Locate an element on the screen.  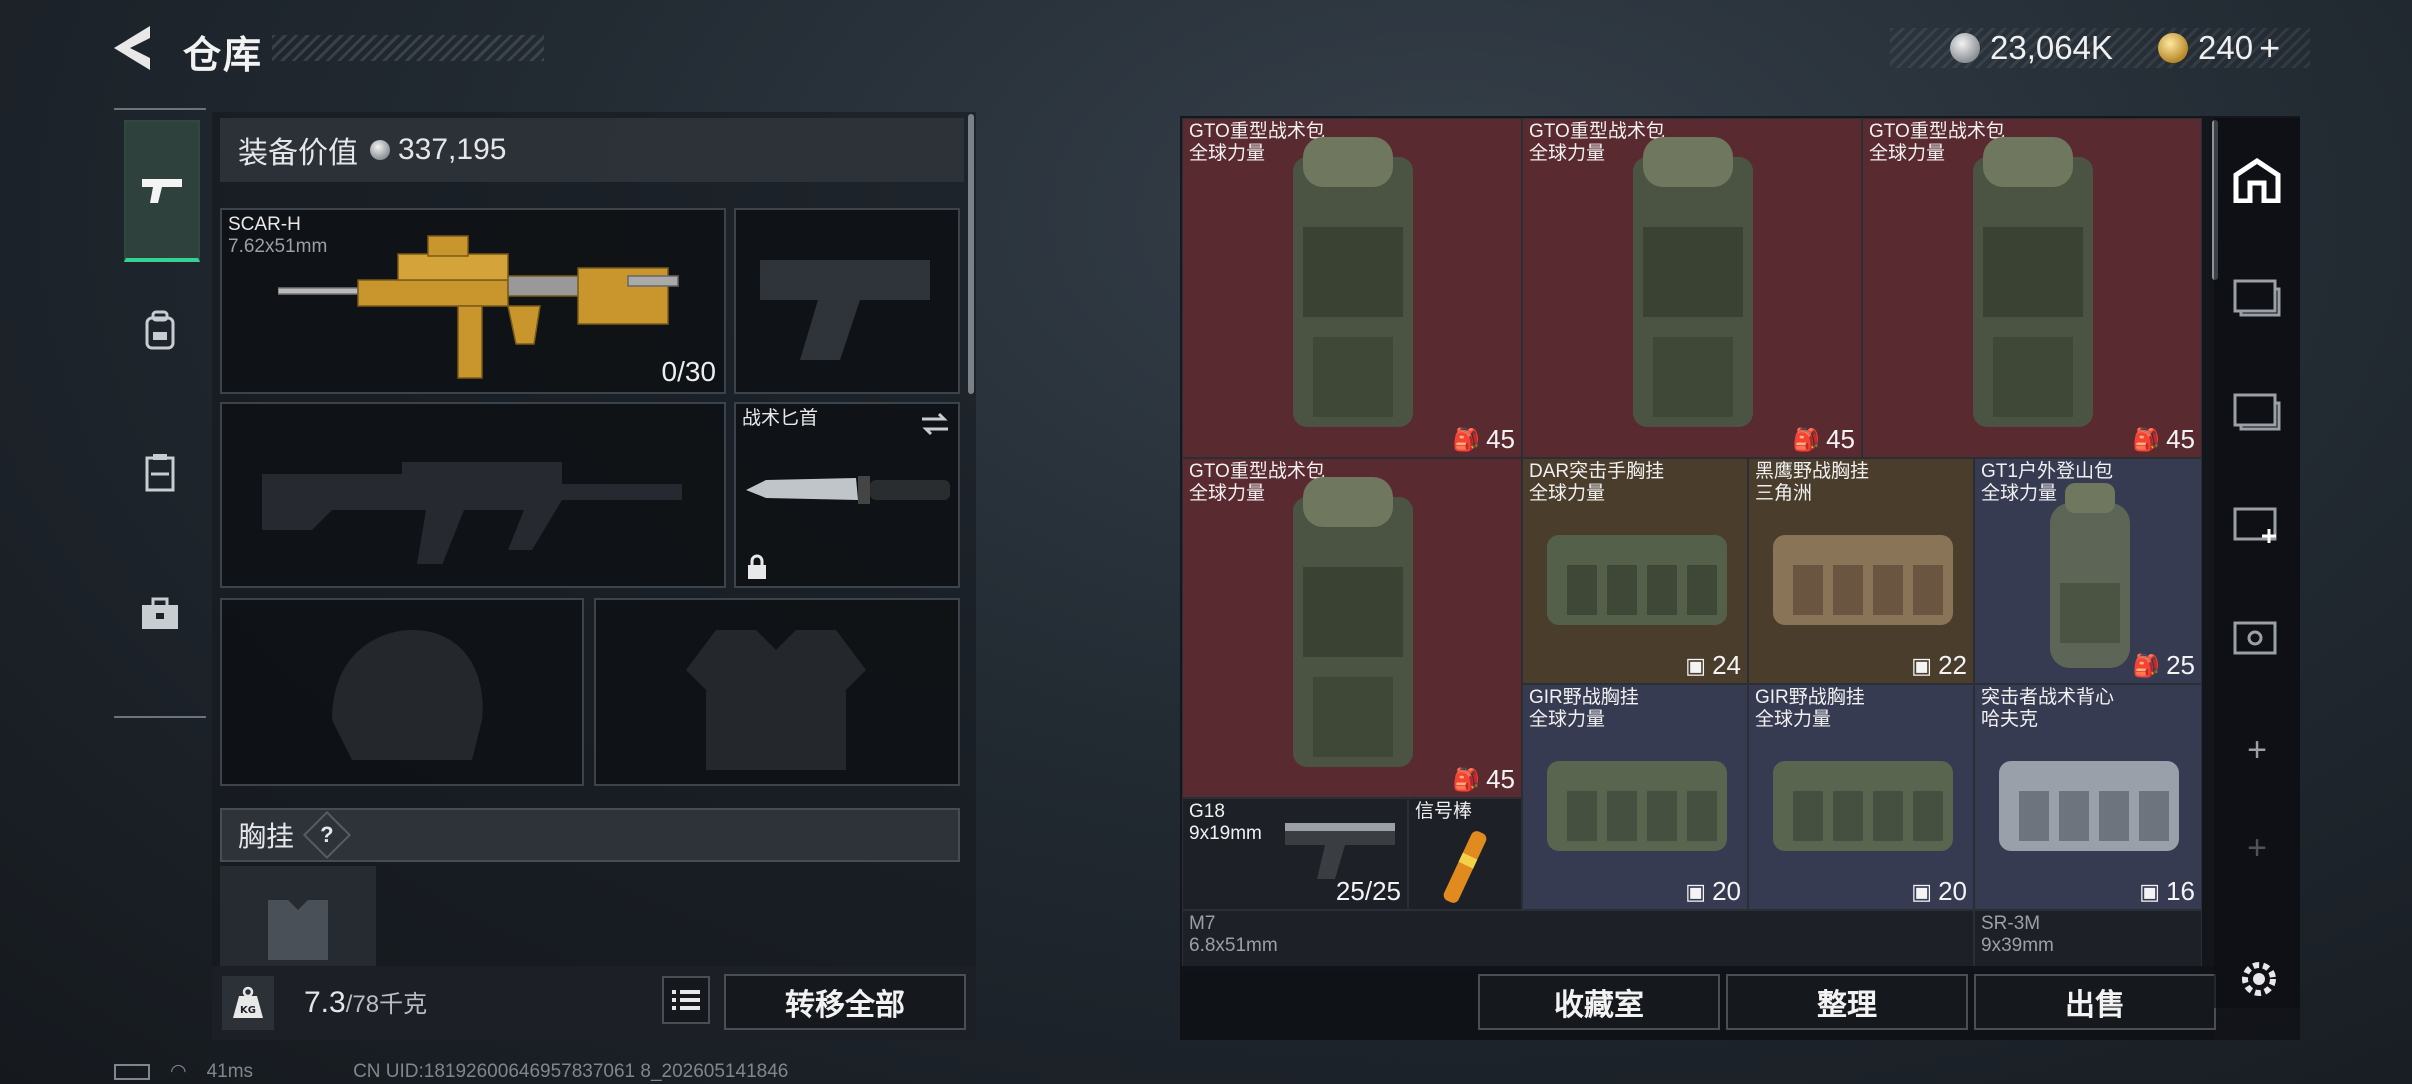
item-capacity: 22 is located at coordinates (1952, 665).